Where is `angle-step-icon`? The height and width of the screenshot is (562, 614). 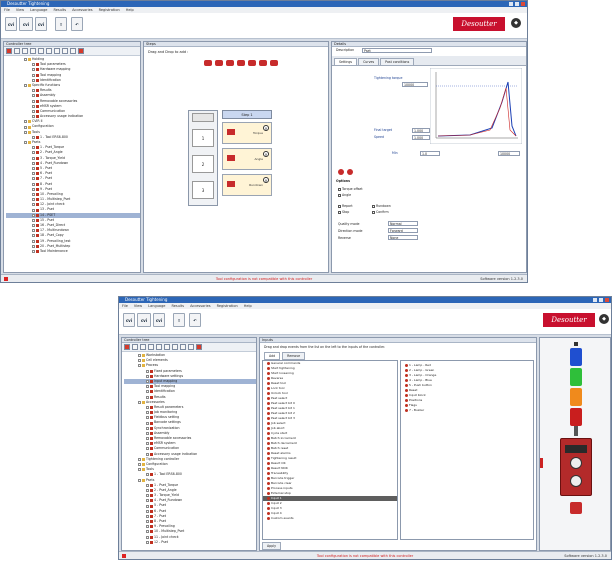 angle-step-icon is located at coordinates (219, 63).